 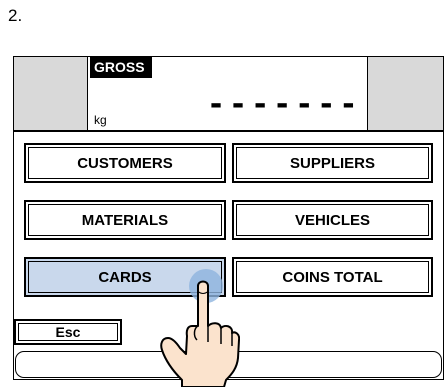 What do you see at coordinates (200, 333) in the screenshot?
I see `hand-pointer-icon` at bounding box center [200, 333].